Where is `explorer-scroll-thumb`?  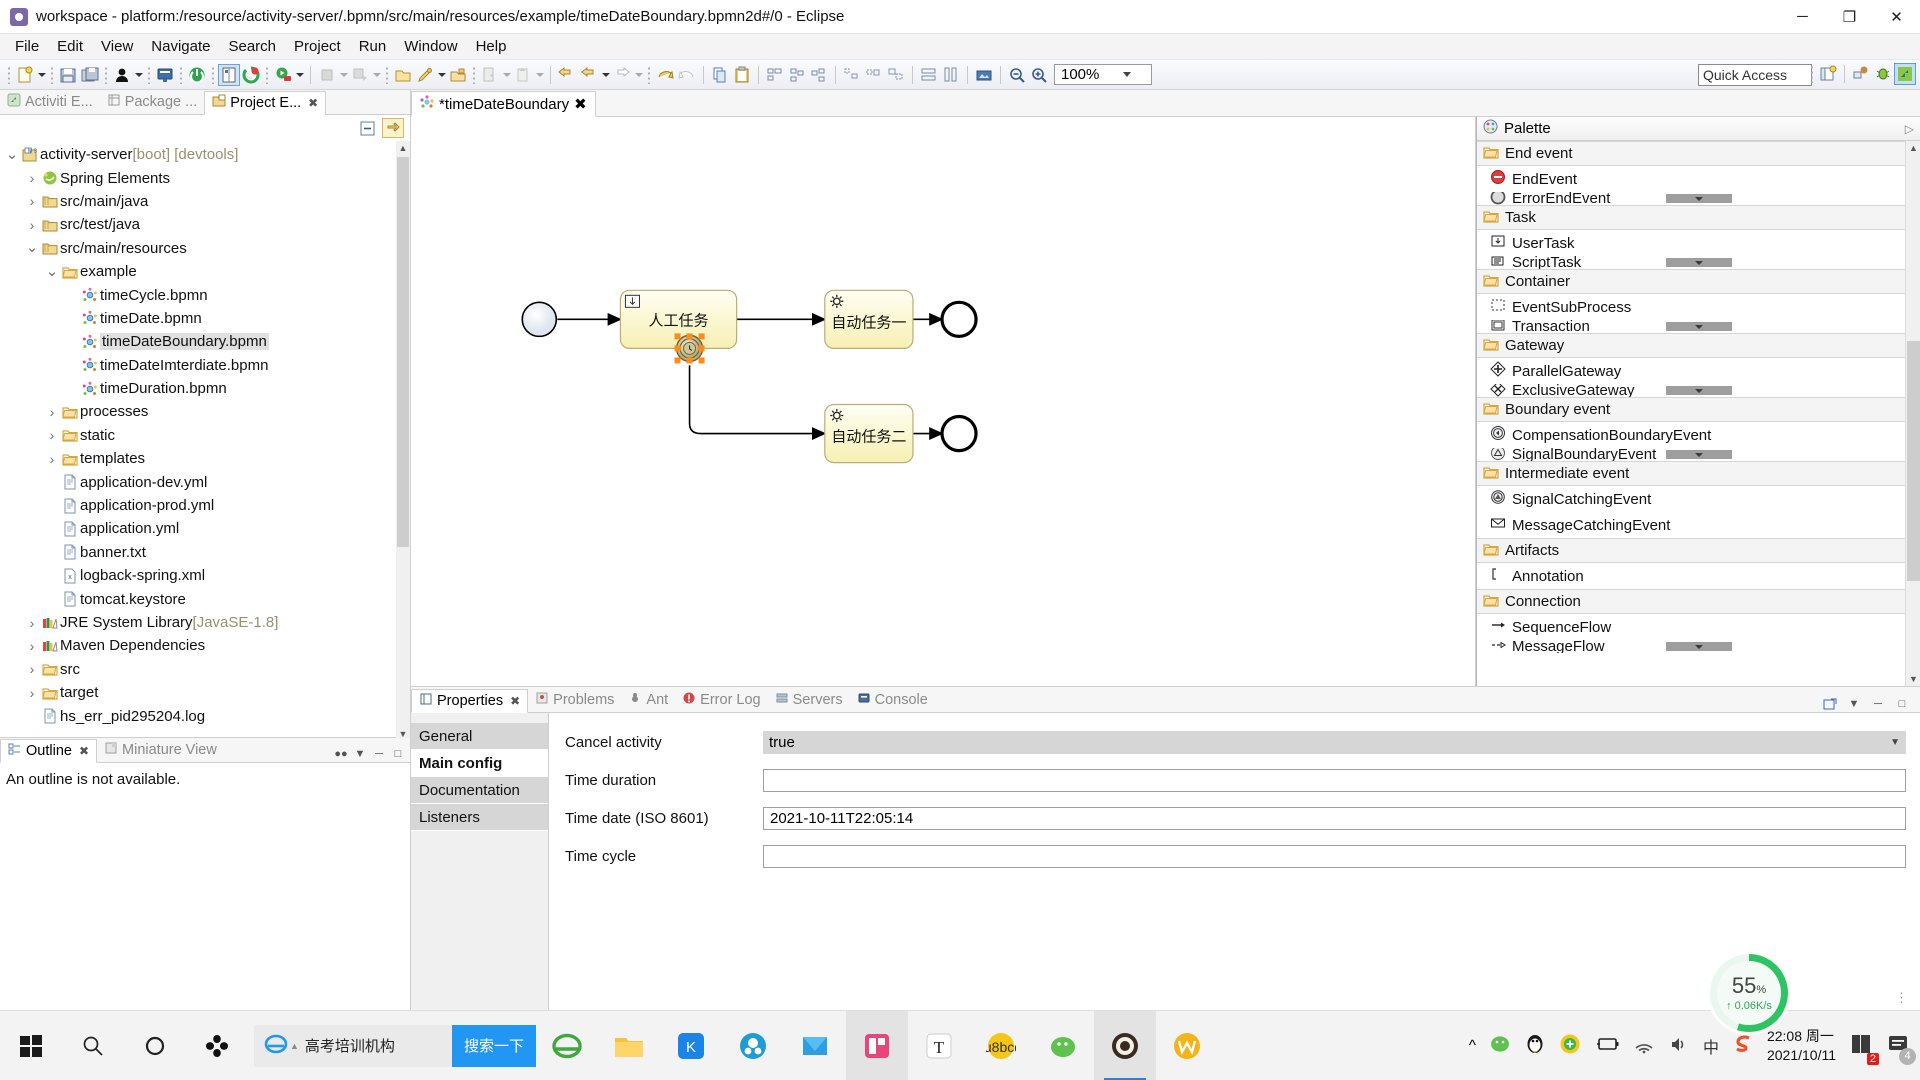
explorer-scroll-thumb is located at coordinates (403, 352).